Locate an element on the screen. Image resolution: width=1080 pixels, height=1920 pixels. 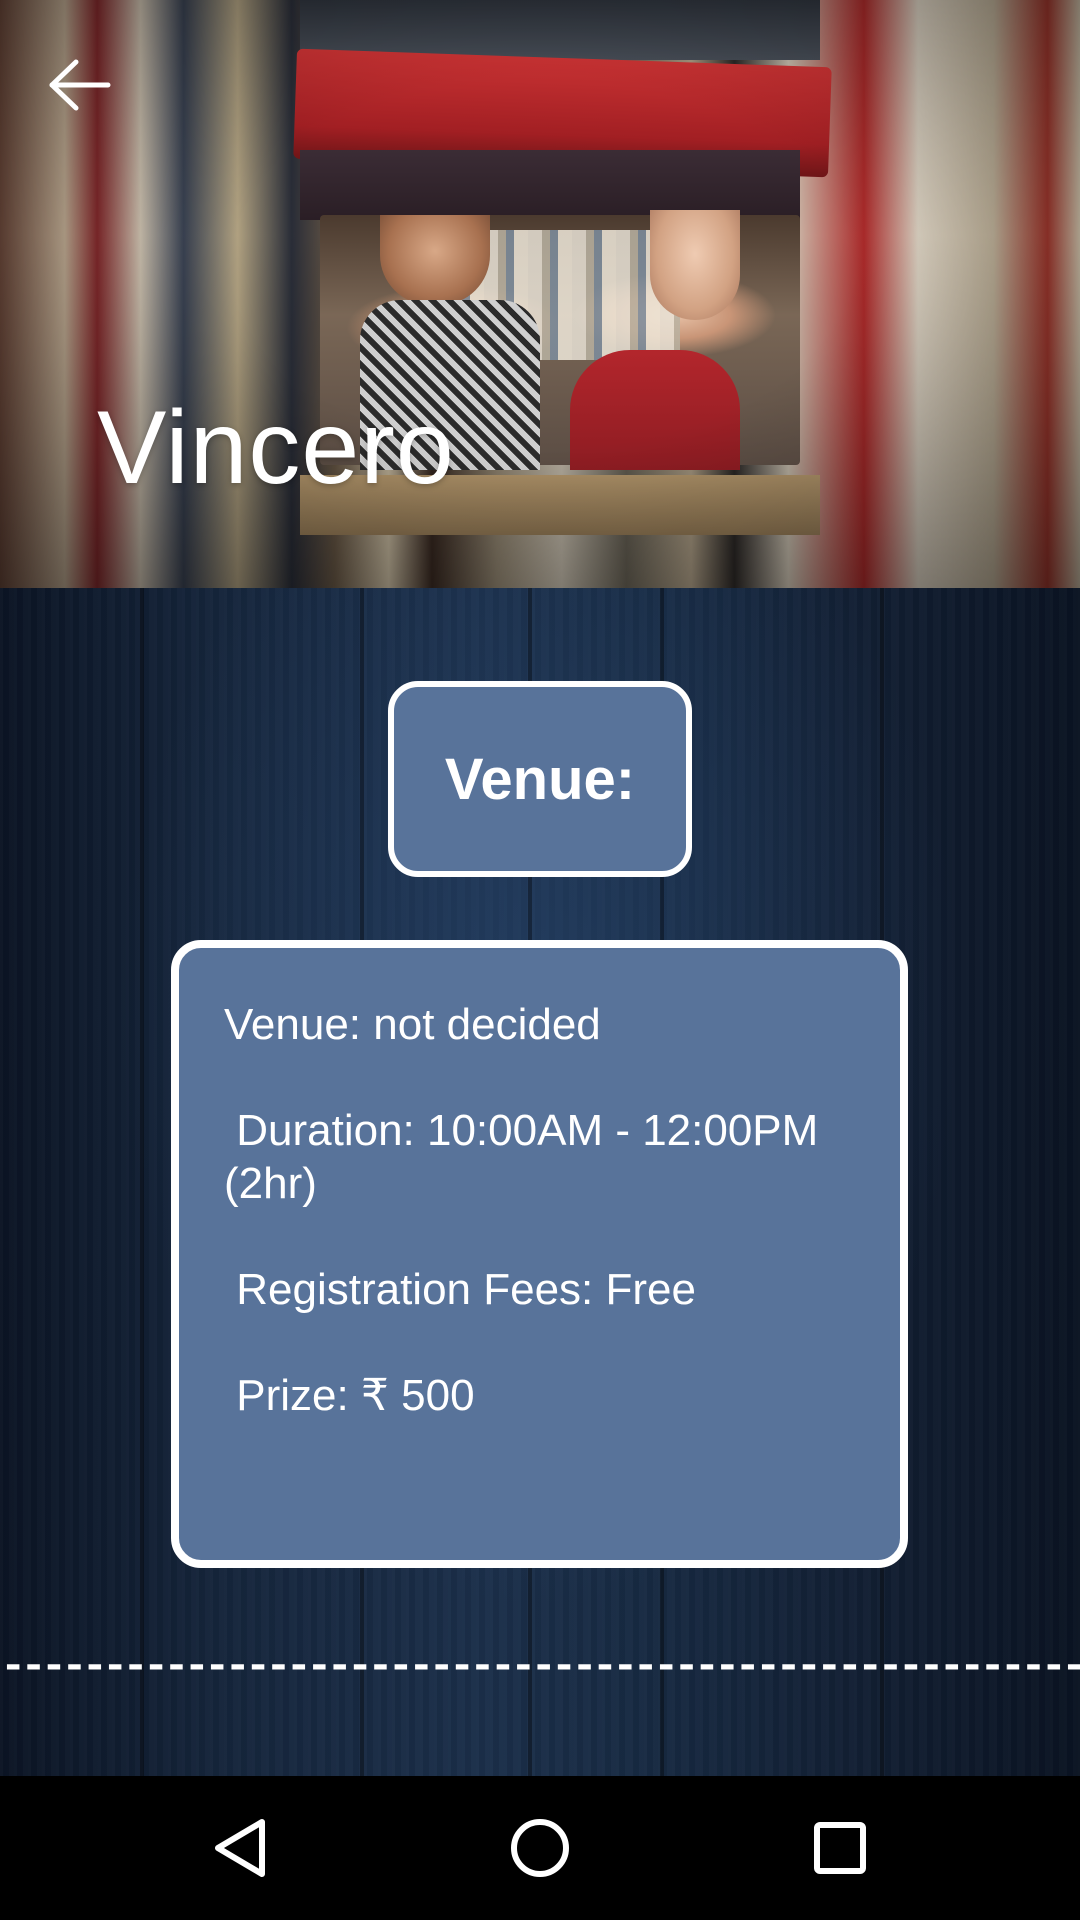
square-recents-icon is located at coordinates (840, 1848).